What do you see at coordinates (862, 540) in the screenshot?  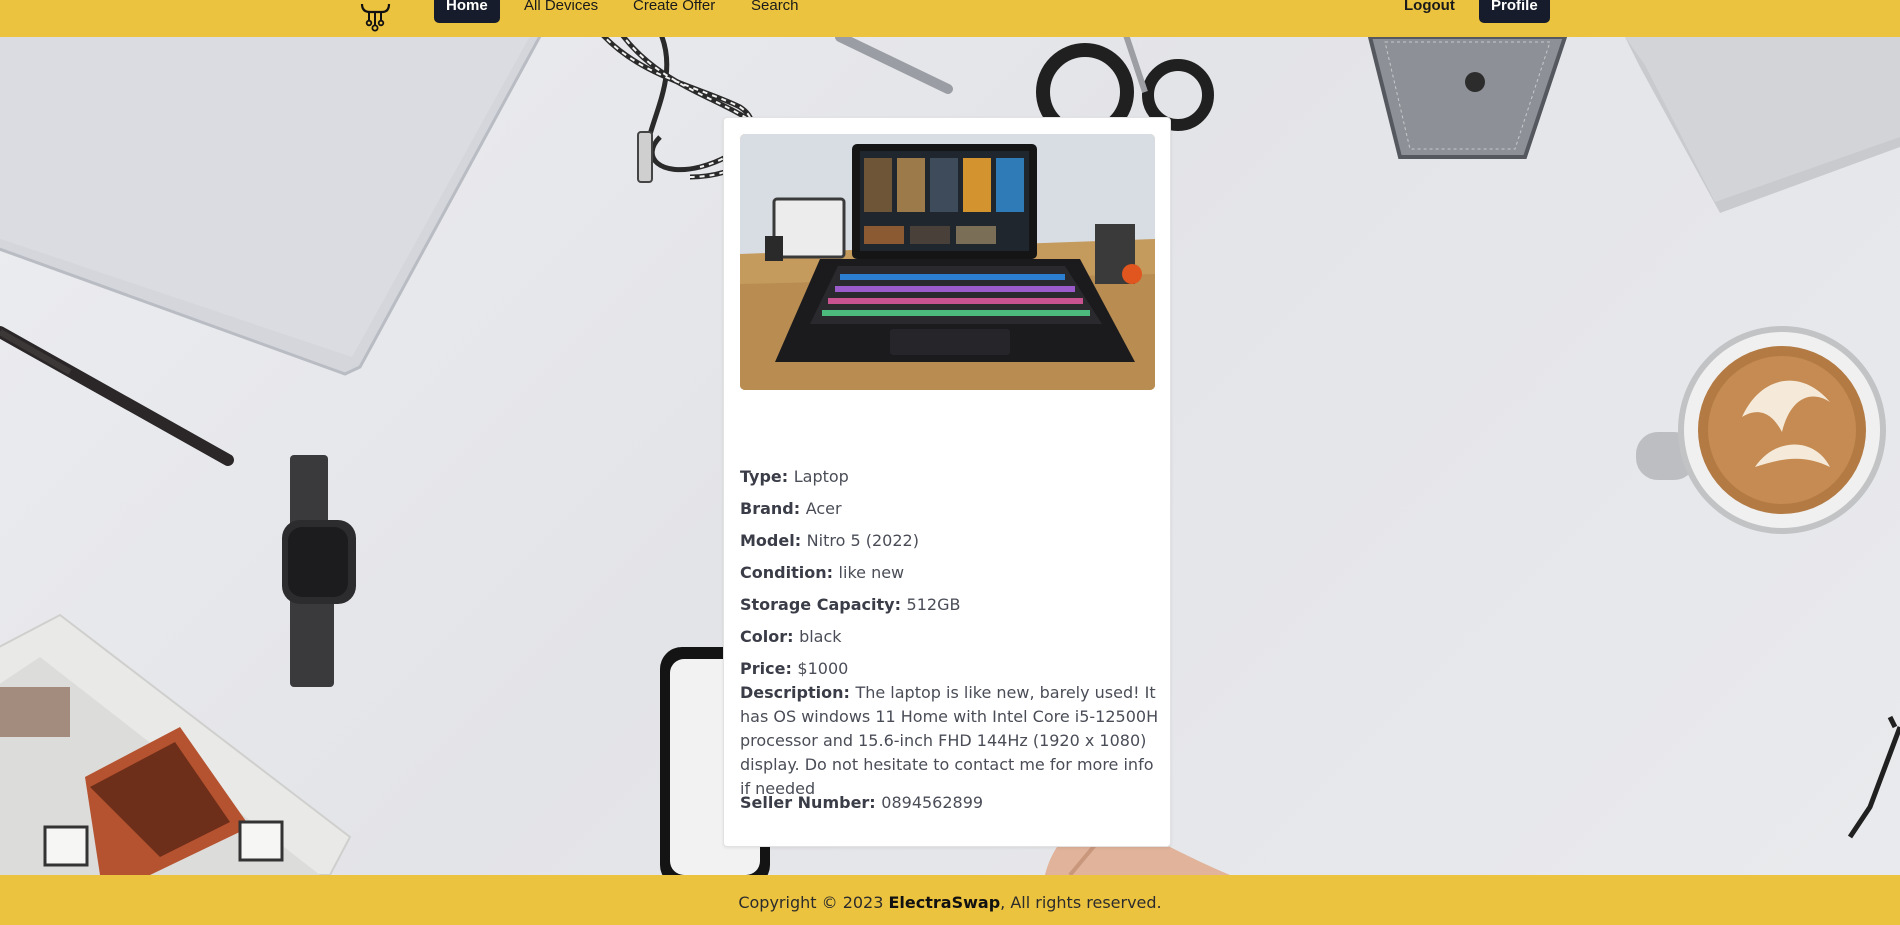 I see `spec-value: Nitro 5 (2022)` at bounding box center [862, 540].